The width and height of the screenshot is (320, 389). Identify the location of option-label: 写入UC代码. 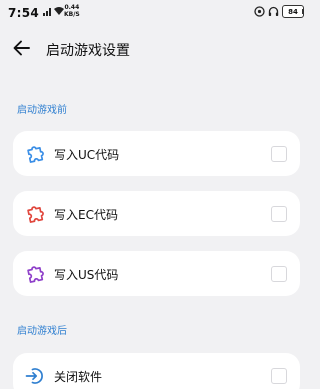
(87, 155).